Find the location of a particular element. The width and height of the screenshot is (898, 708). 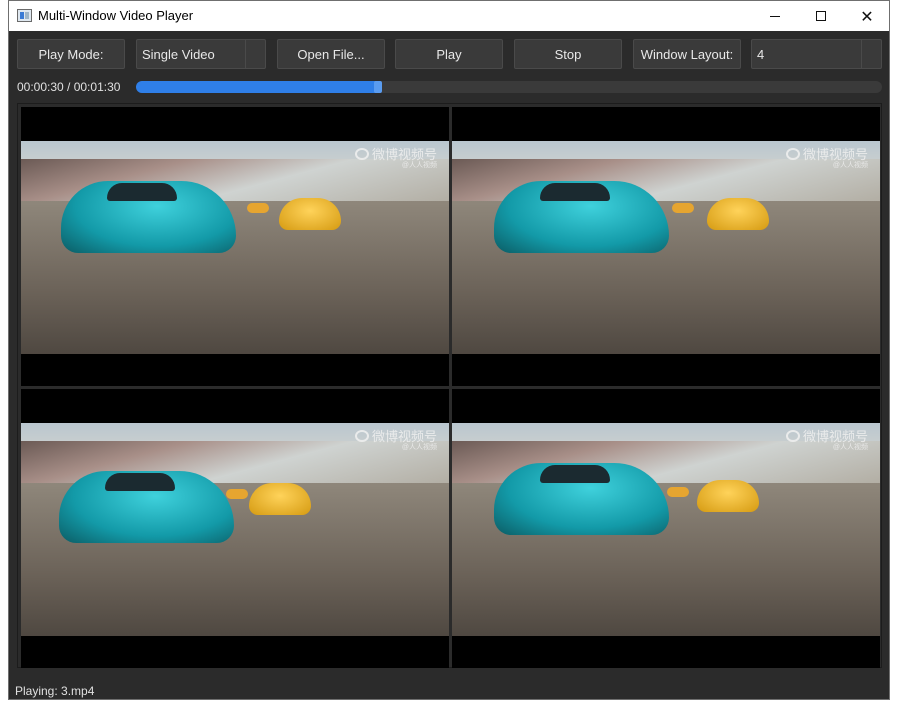

close-button: ✕ is located at coordinates (867, 16).